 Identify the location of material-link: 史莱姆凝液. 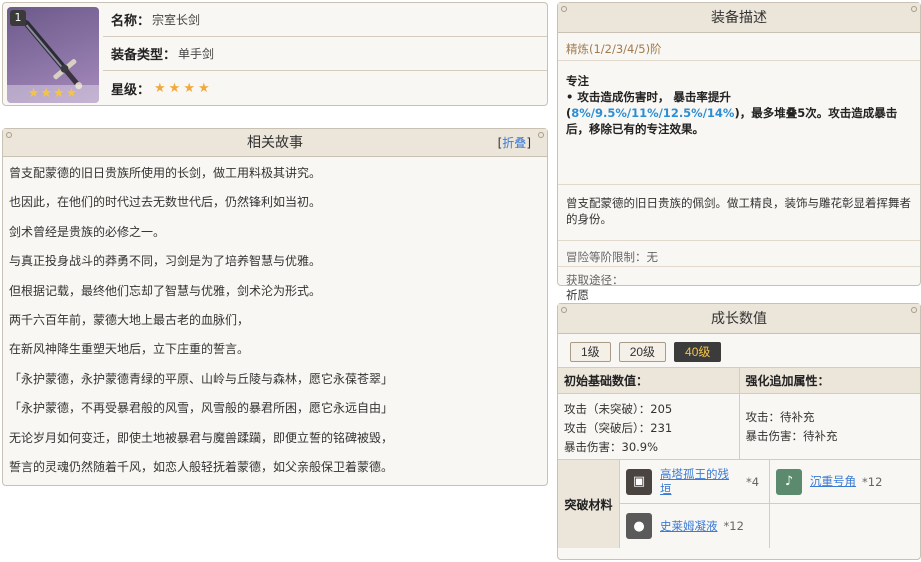
(689, 526).